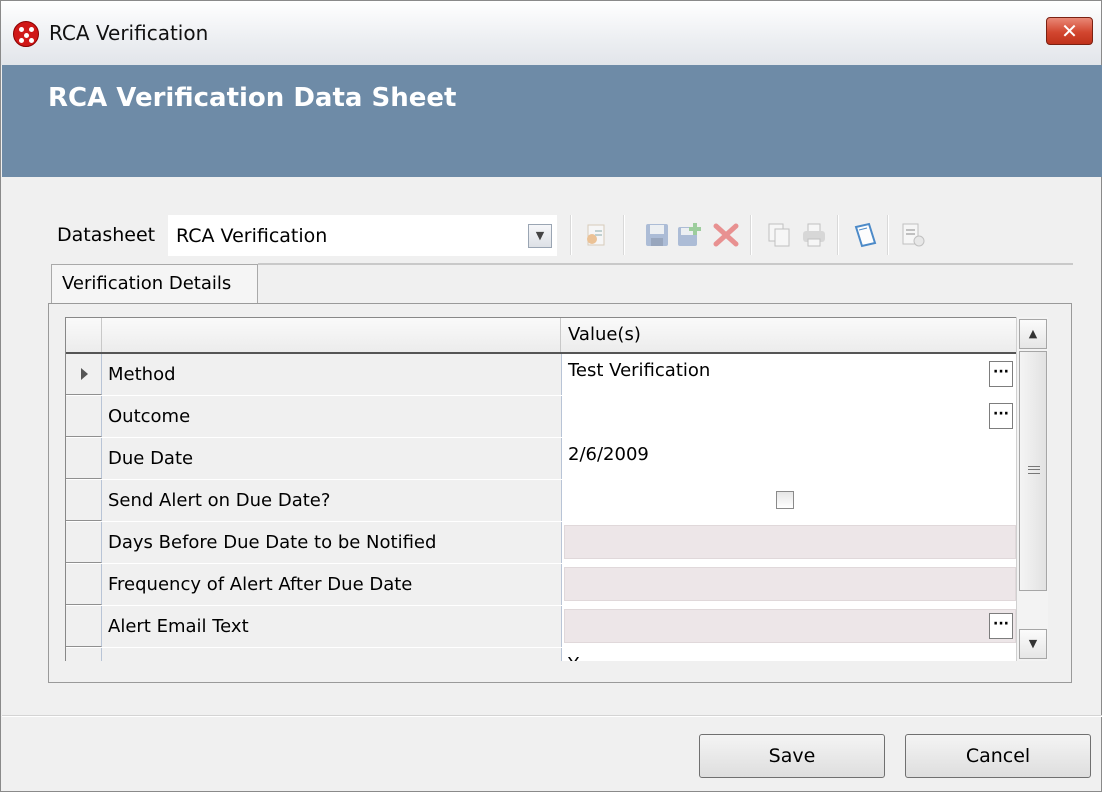  I want to click on header-selector-cell, so click(84, 335).